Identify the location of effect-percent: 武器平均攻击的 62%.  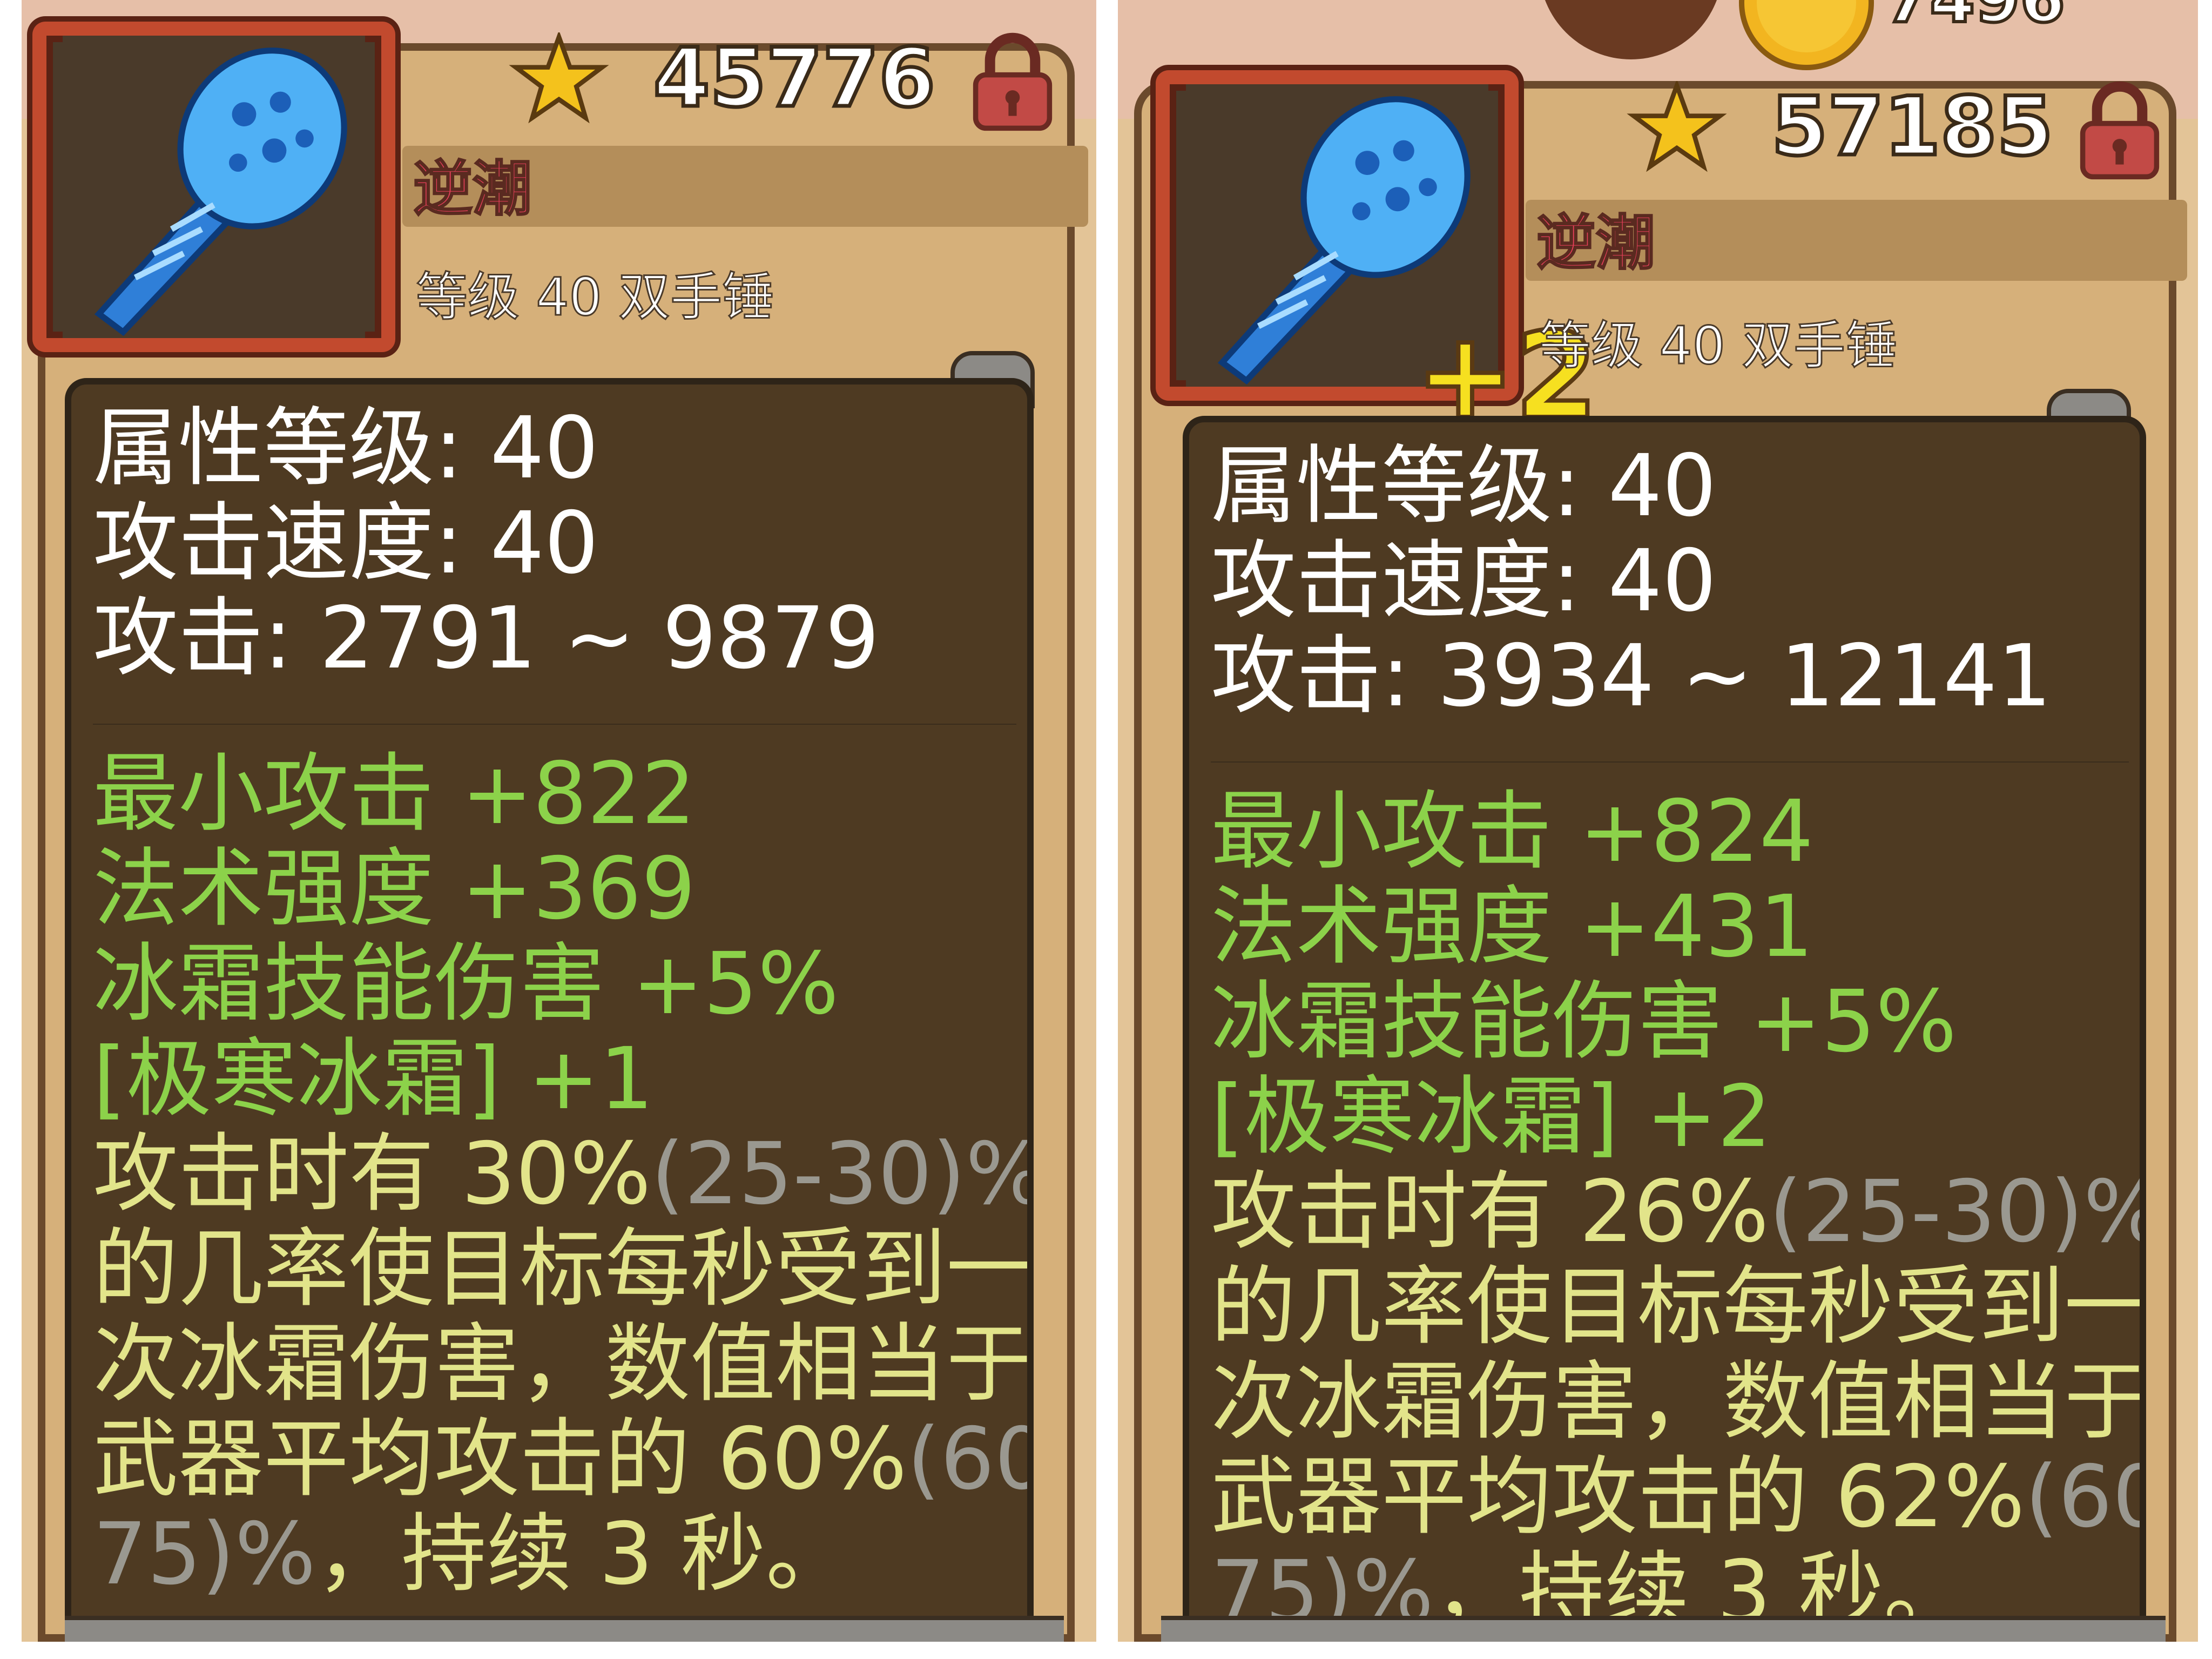
(1618, 1497).